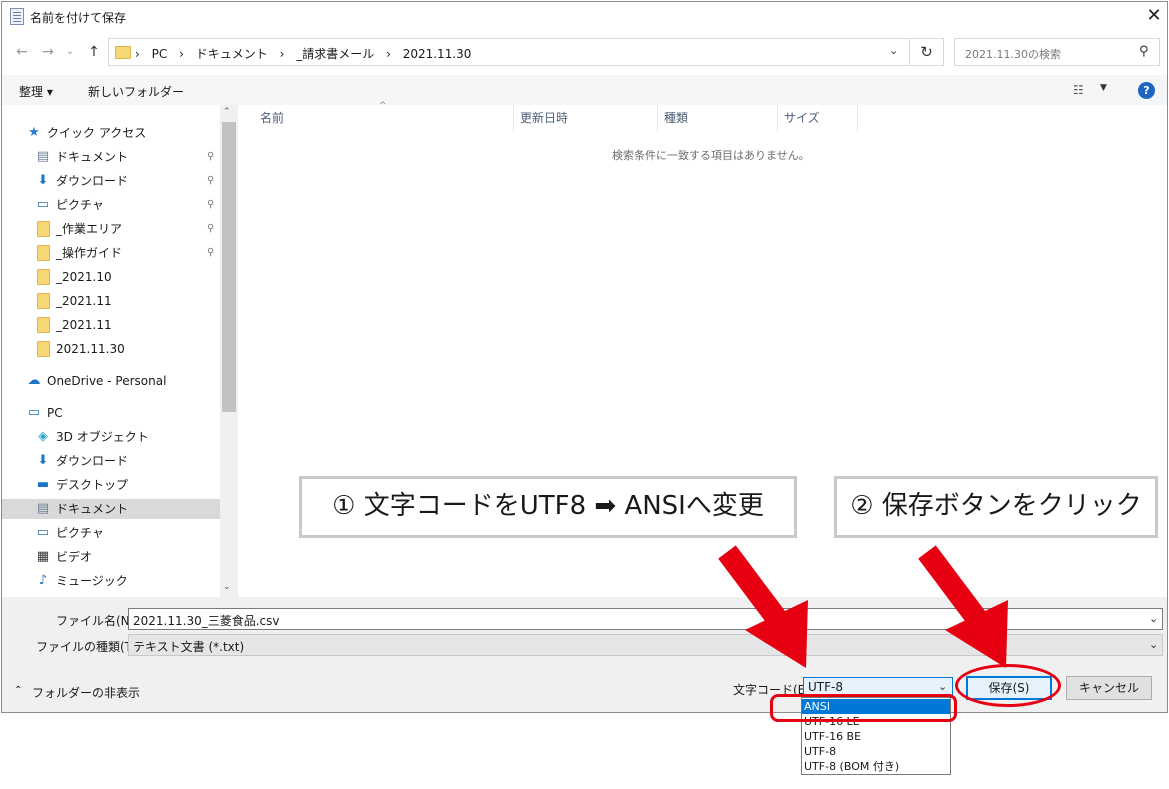 This screenshot has width=1169, height=789. What do you see at coordinates (863, 606) in the screenshot?
I see `annotation-arrows` at bounding box center [863, 606].